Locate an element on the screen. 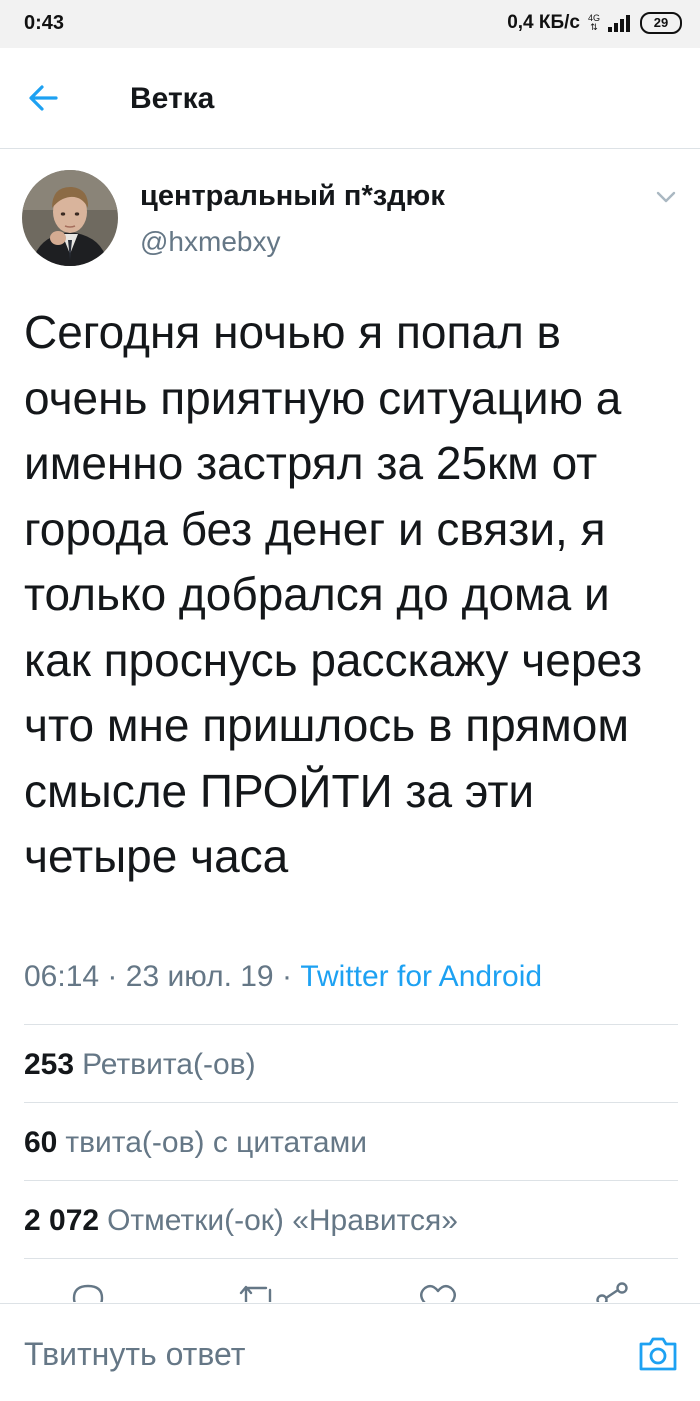 This screenshot has height=1401, width=700. quotes-stat: 60 твита(-ов) с цитатами is located at coordinates (195, 1143).